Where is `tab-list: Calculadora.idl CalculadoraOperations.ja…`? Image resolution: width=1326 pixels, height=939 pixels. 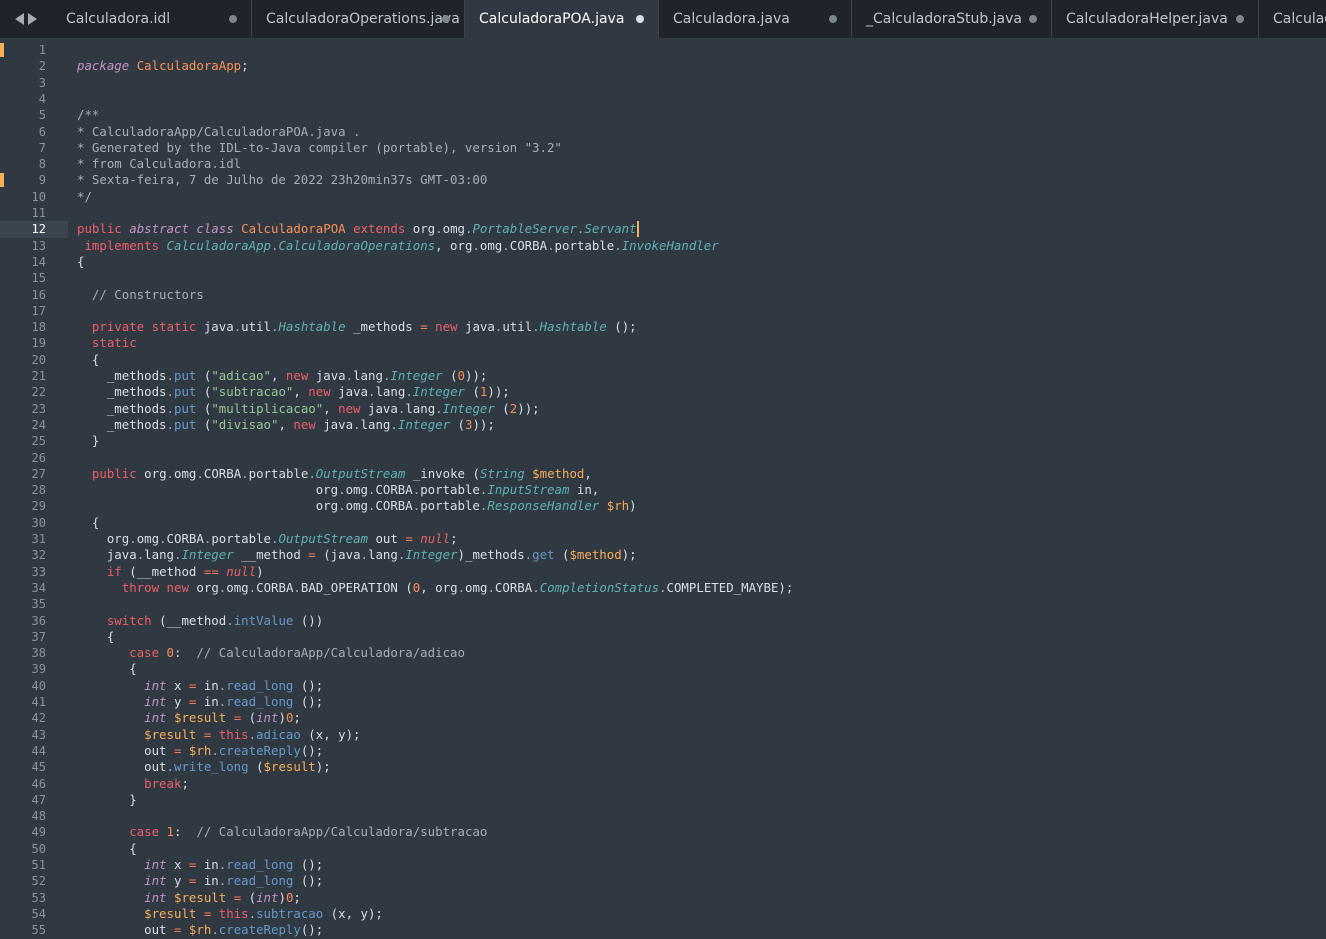 tab-list: Calculadora.idl CalculadoraOperations.ja… is located at coordinates (689, 19).